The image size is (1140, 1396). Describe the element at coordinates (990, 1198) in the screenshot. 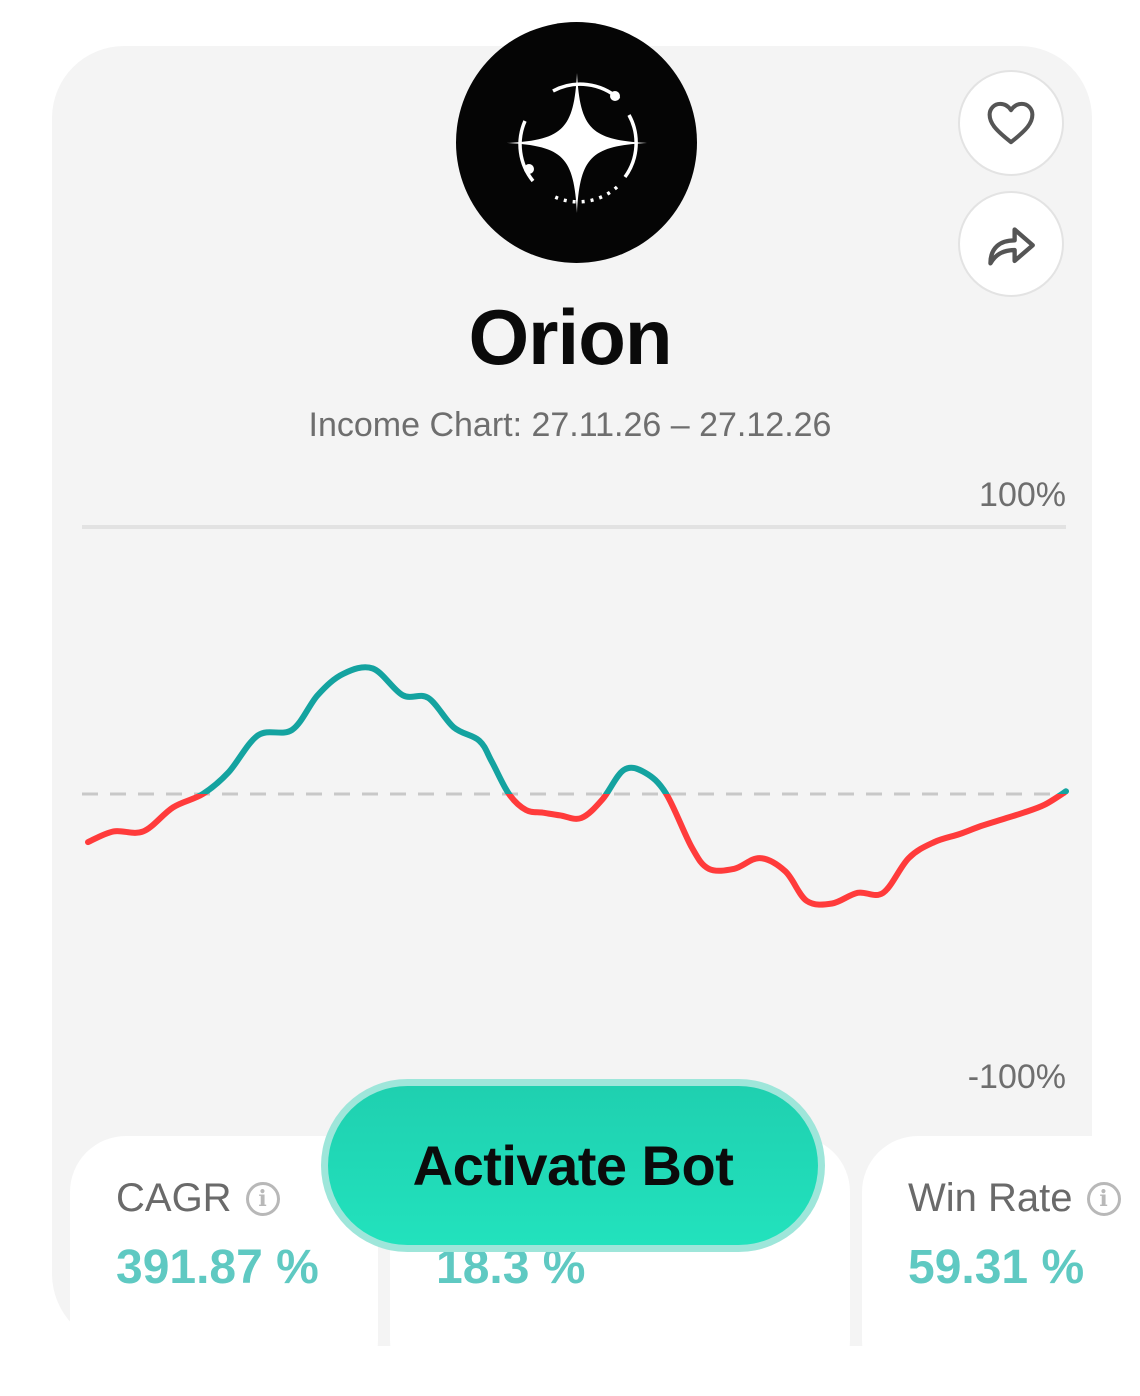

I see `stat-label: Win Rate` at that location.